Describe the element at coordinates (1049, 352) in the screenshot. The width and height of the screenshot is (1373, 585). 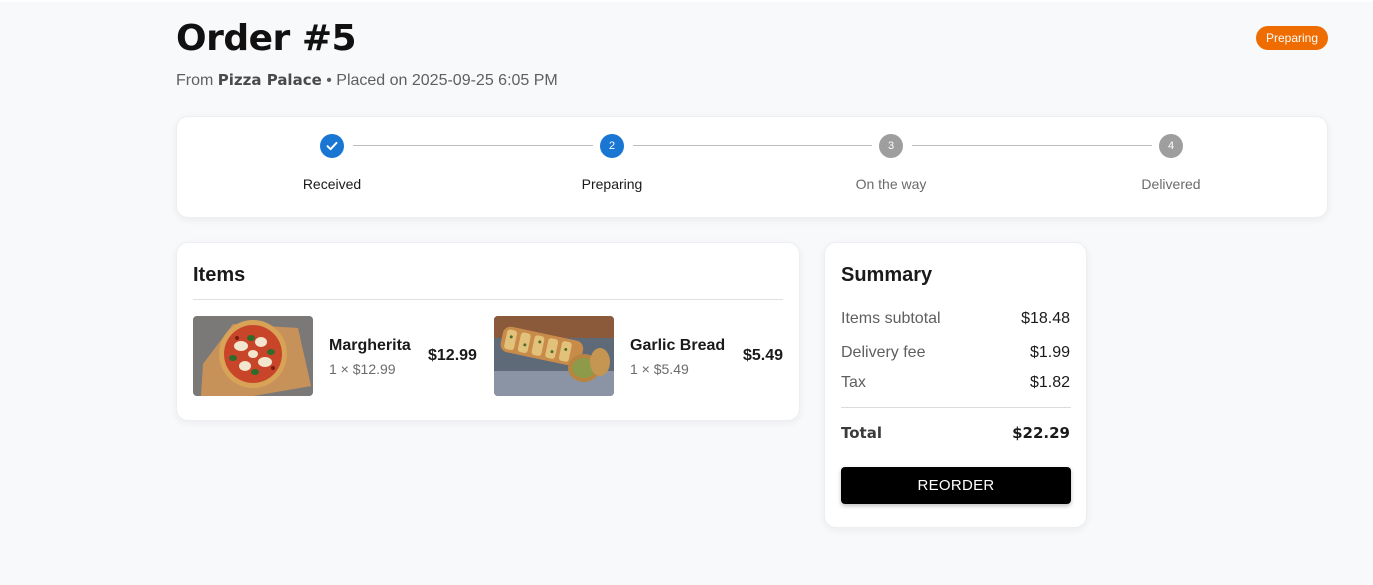
I see `delivery-fee-value: $1.99` at that location.